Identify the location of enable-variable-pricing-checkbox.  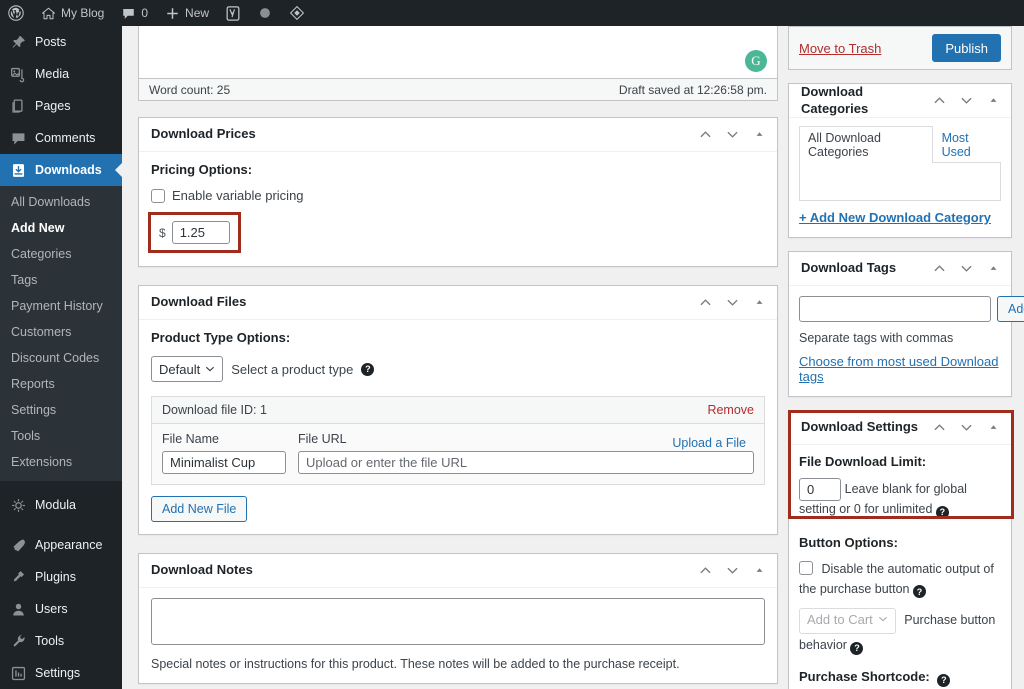
(158, 195).